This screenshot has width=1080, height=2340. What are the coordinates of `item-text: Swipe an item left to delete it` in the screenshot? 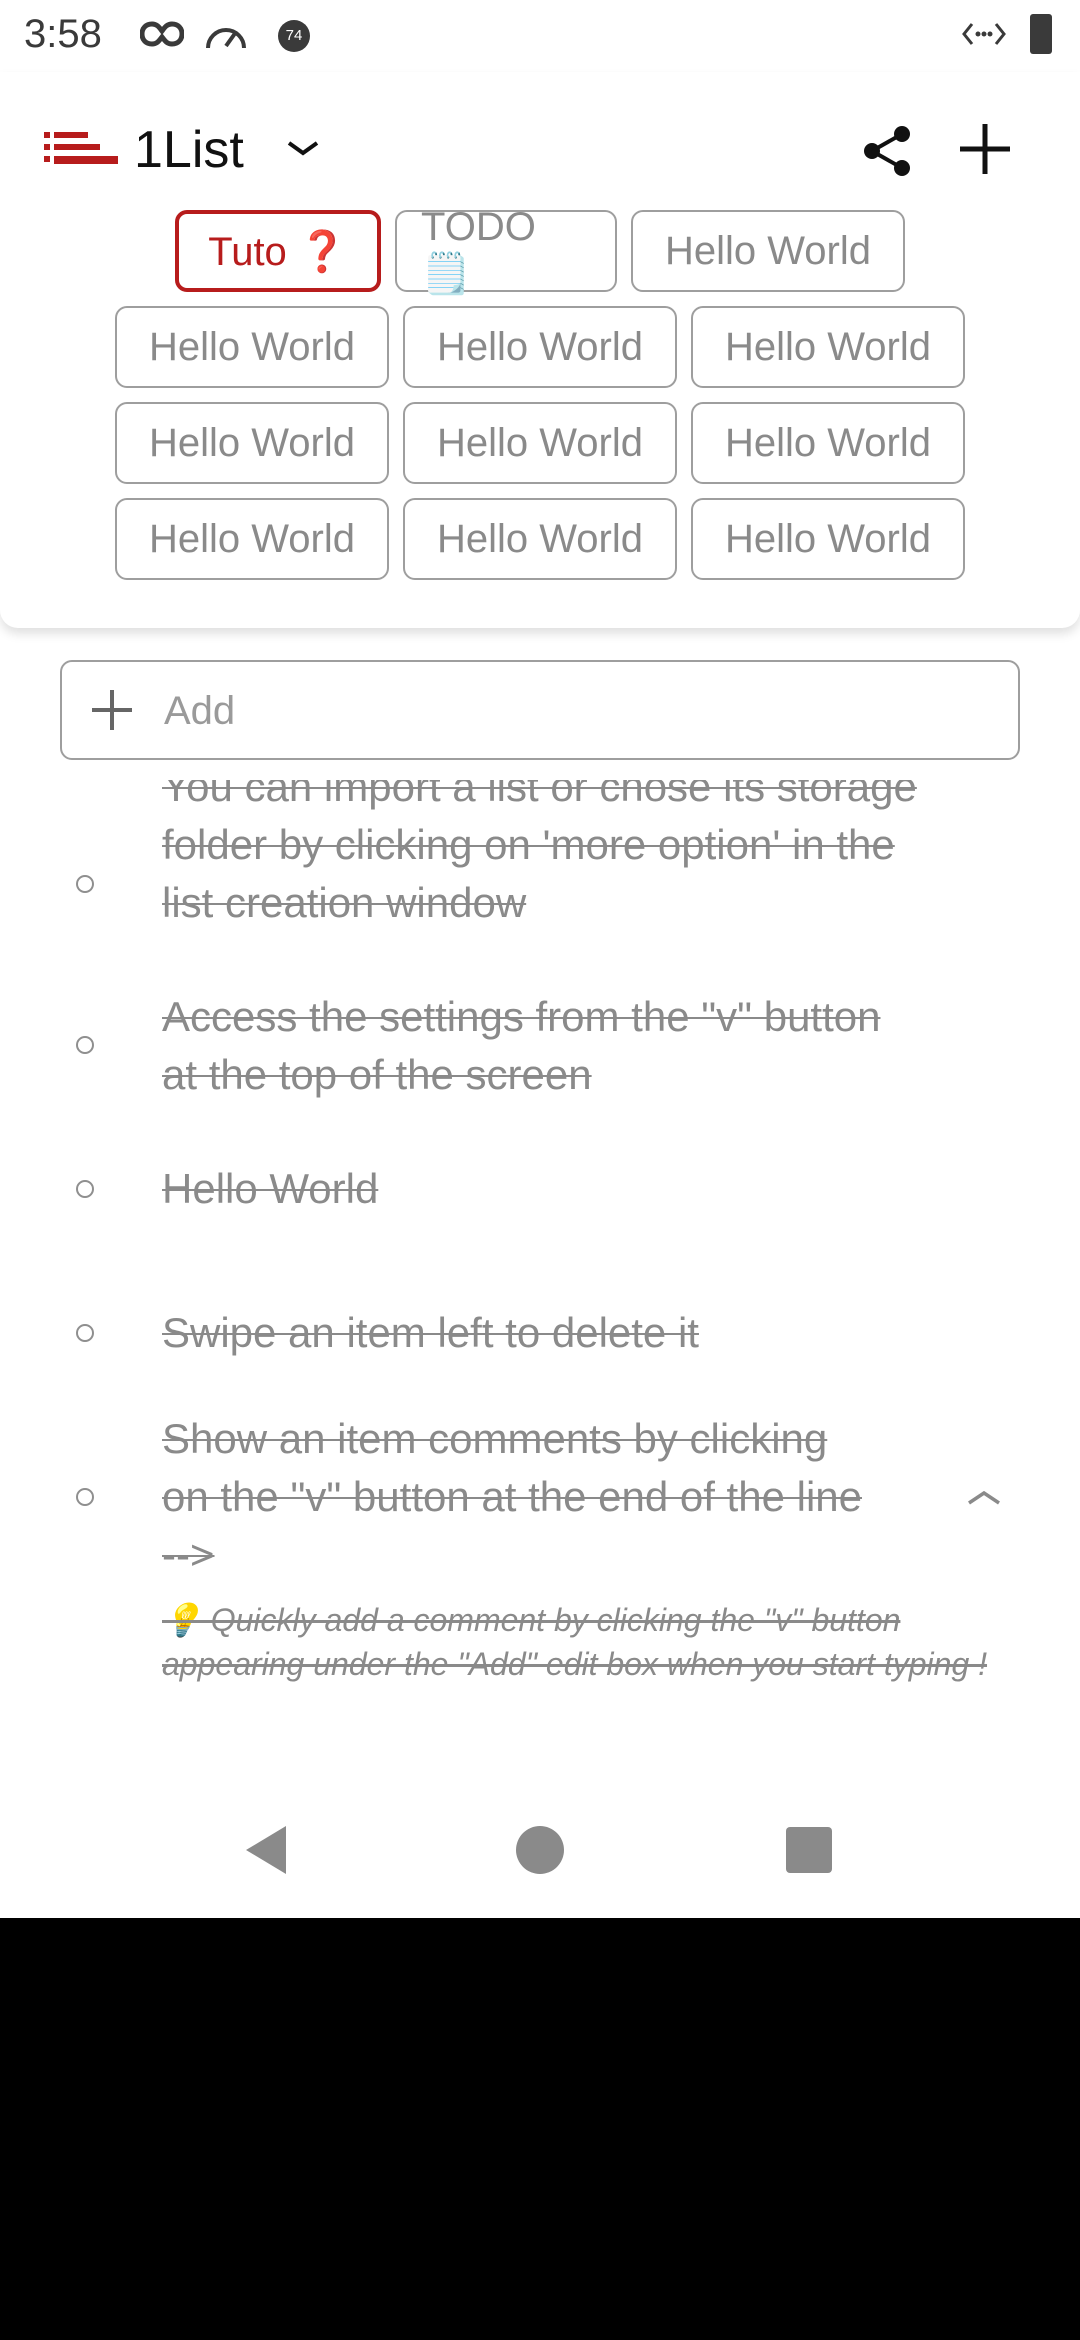 It's located at (430, 1332).